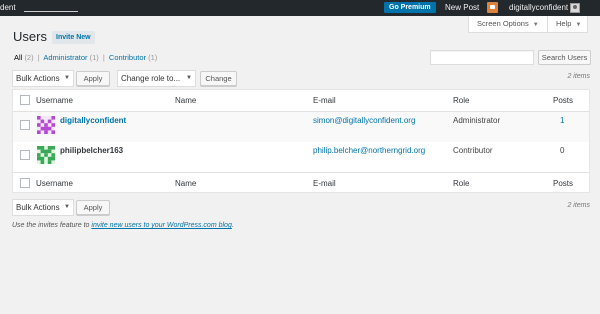  I want to click on user-account-link: digitallyconfident, so click(538, 7).